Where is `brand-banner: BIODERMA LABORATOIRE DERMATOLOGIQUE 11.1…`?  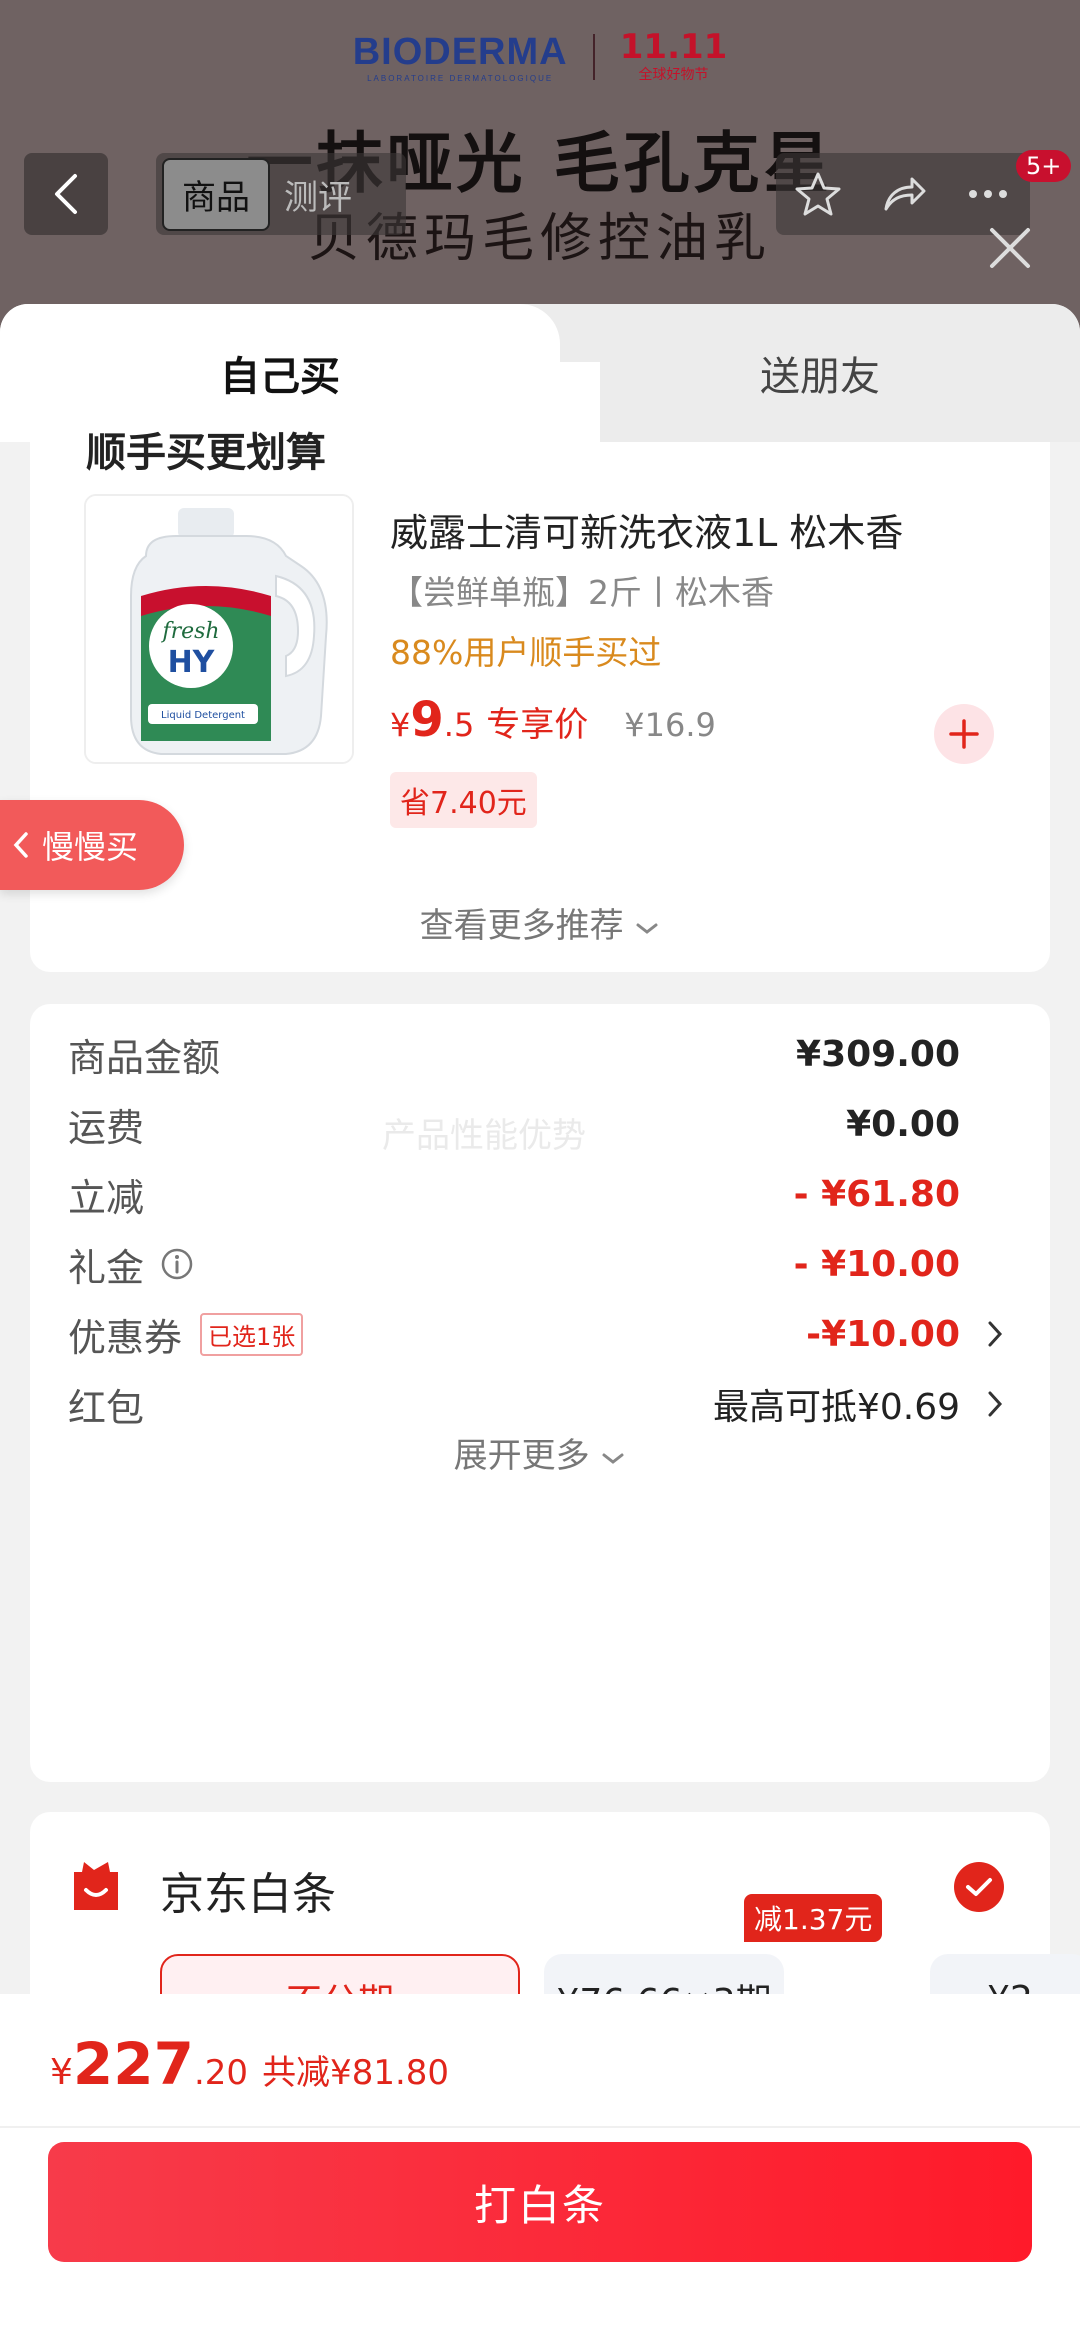
brand-banner: BIODERMA LABORATOIRE DERMATOLOGIQUE 11.1… is located at coordinates (540, 57).